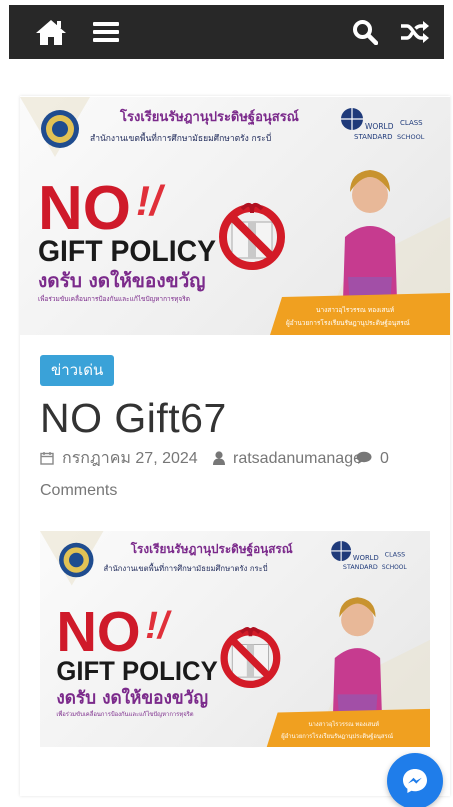 This screenshot has height=807, width=453. I want to click on comments-count: 0, so click(384, 458).